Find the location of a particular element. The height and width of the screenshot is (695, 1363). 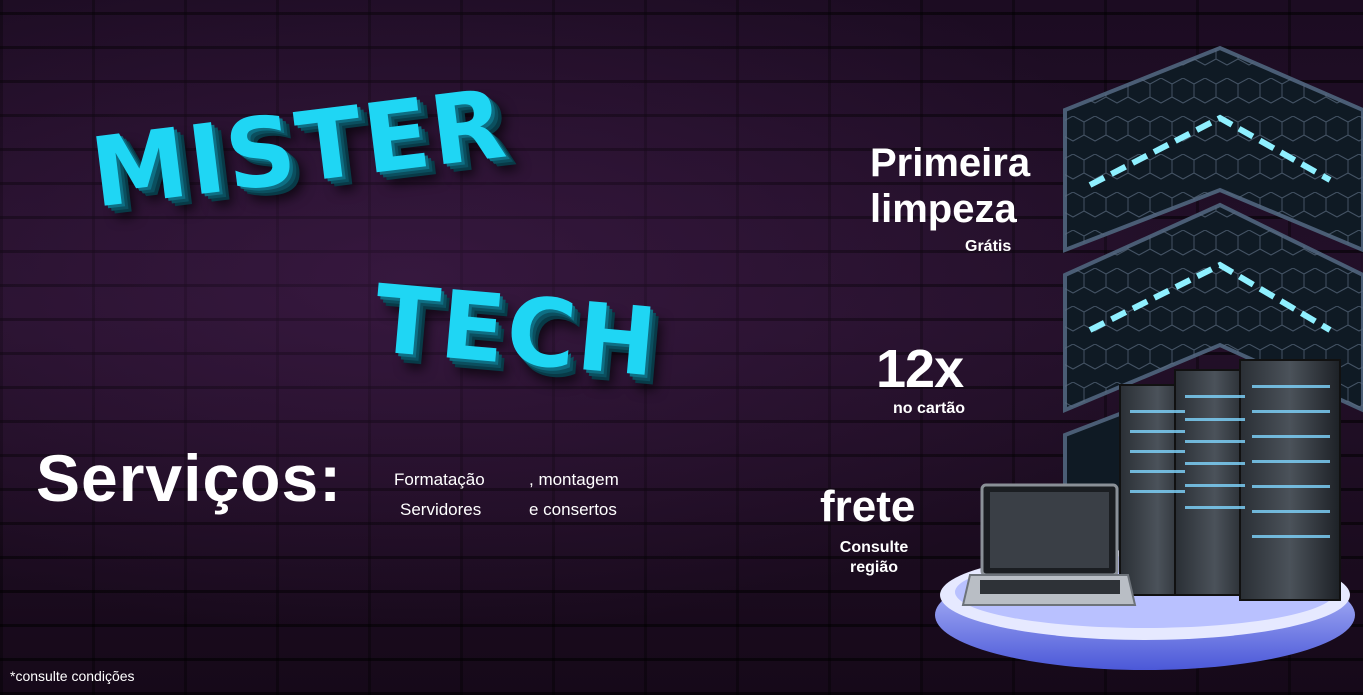

offer-installments-title: 12x is located at coordinates (920, 369).